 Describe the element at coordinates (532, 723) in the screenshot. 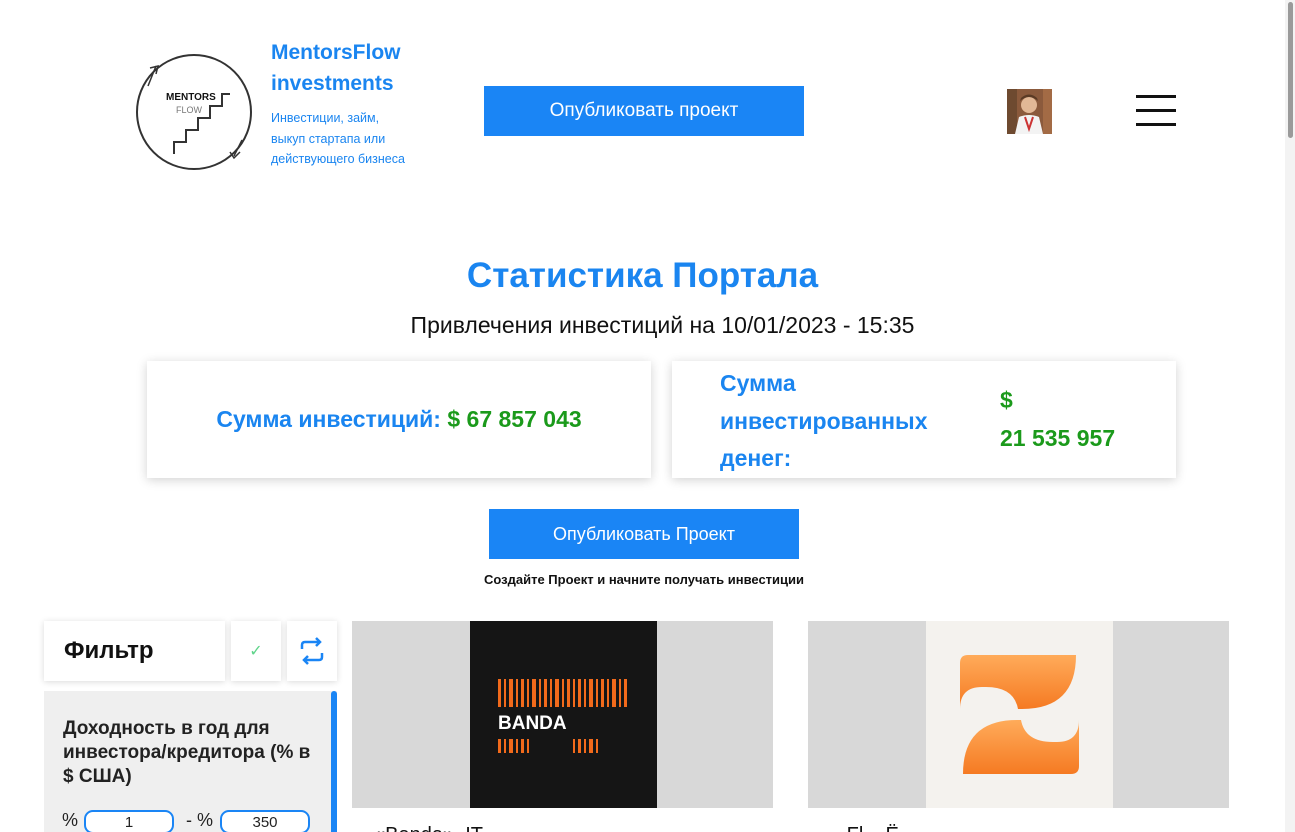

I see `banda-logo-text: BANDA` at that location.